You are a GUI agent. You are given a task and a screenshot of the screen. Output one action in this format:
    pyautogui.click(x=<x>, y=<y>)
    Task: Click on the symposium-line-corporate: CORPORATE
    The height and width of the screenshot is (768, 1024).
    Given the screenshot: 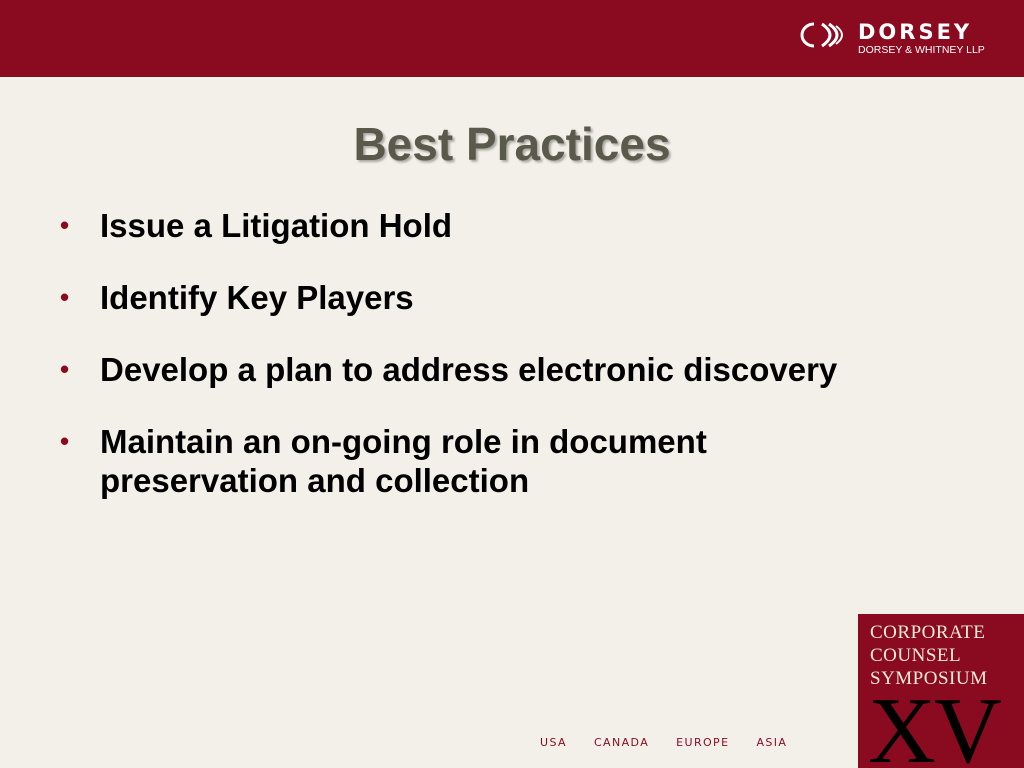 What is the action you would take?
    pyautogui.click(x=928, y=632)
    